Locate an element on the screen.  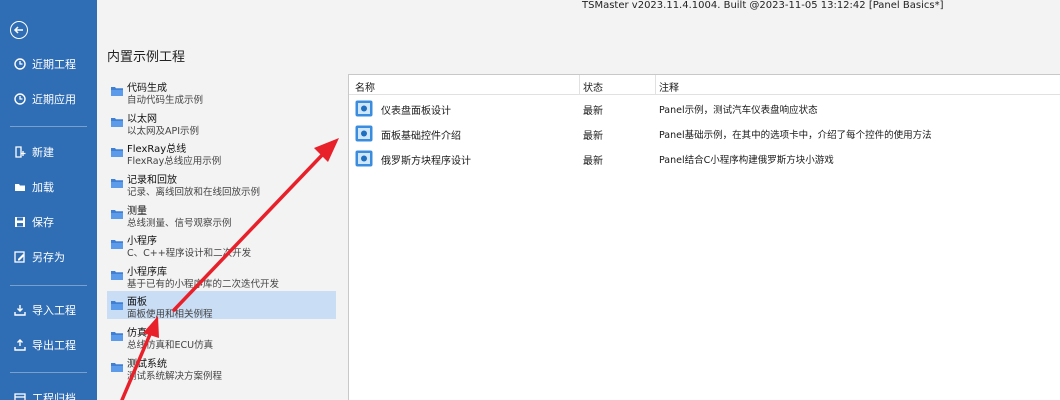
sidebar-item-new: 新建 is located at coordinates (34, 152).